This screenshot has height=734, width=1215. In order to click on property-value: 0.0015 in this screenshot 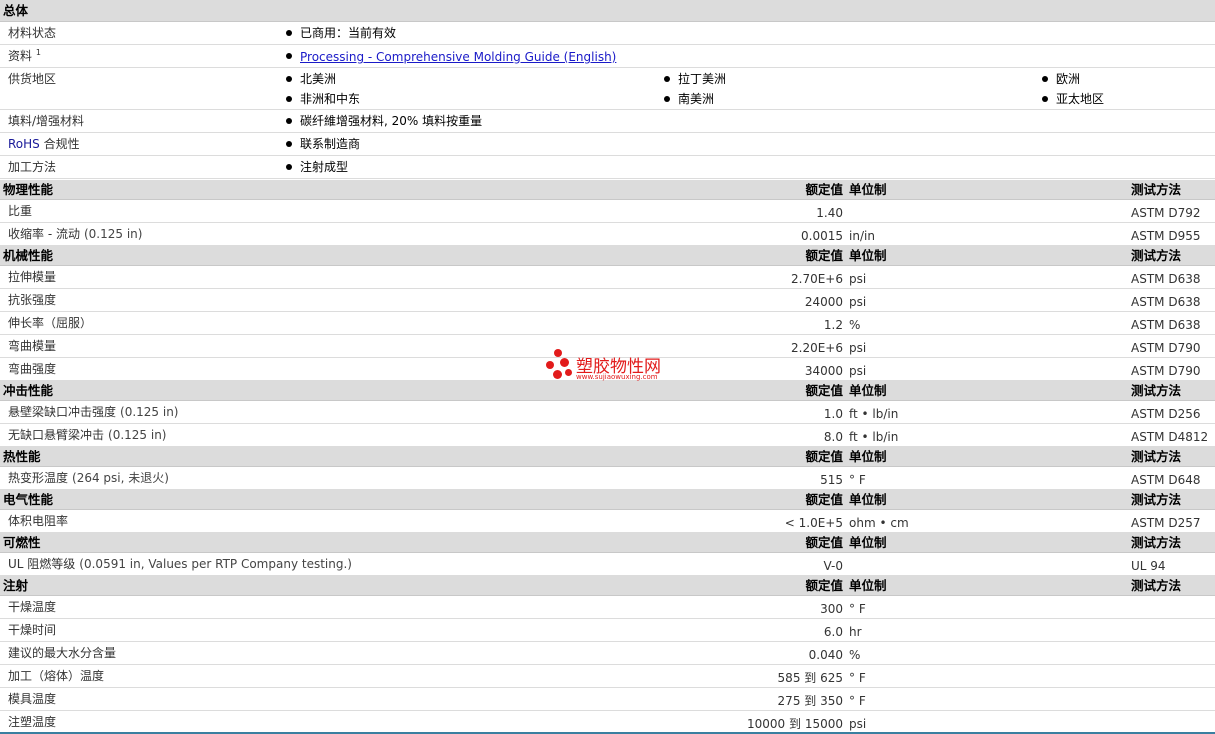, I will do `click(822, 236)`.